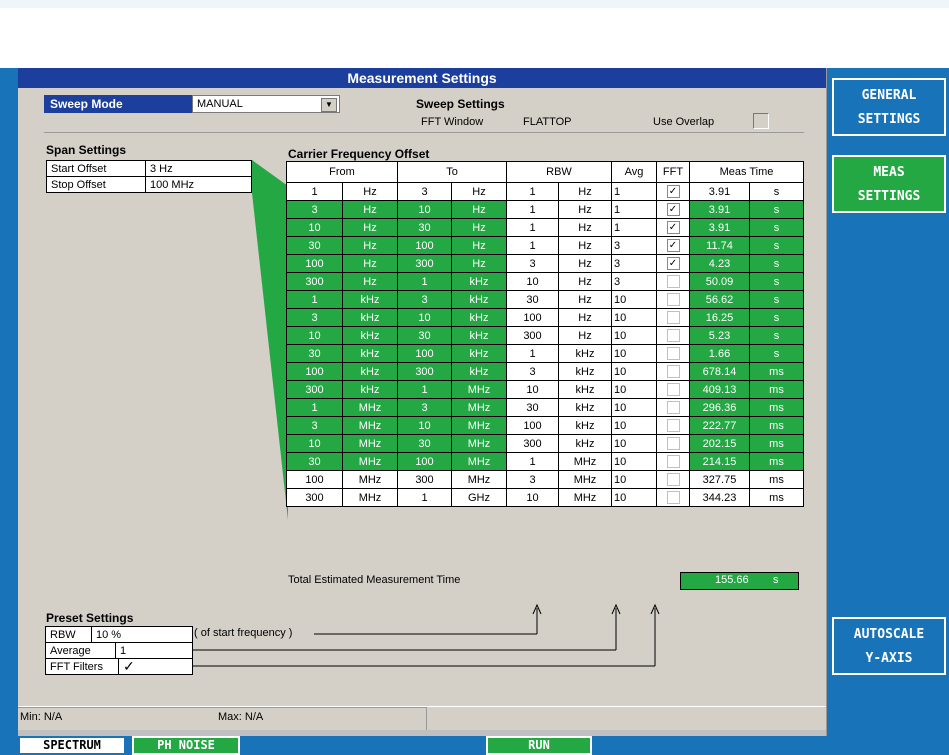 This screenshot has width=949, height=755. I want to click on spectrum-button: SPECTRUM, so click(72, 745).